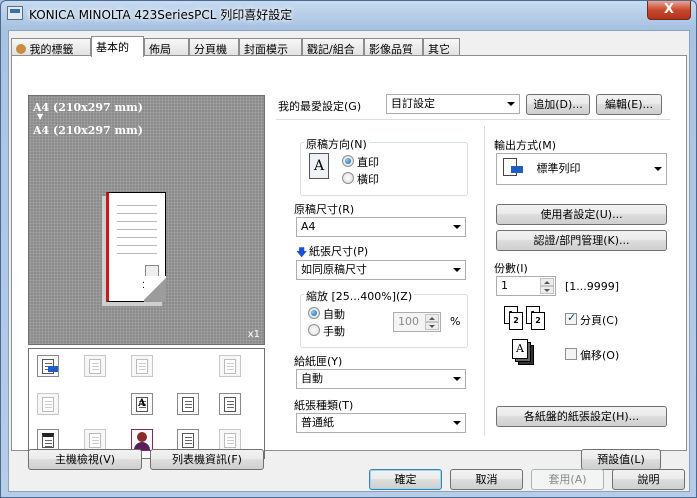 The height and width of the screenshot is (498, 697). Describe the element at coordinates (484, 281) in the screenshot. I see `column-divider` at that location.